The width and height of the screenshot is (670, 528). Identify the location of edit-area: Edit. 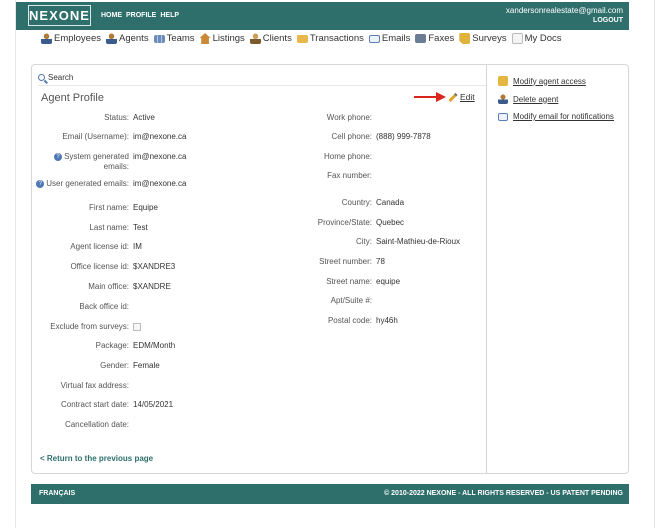
(444, 97).